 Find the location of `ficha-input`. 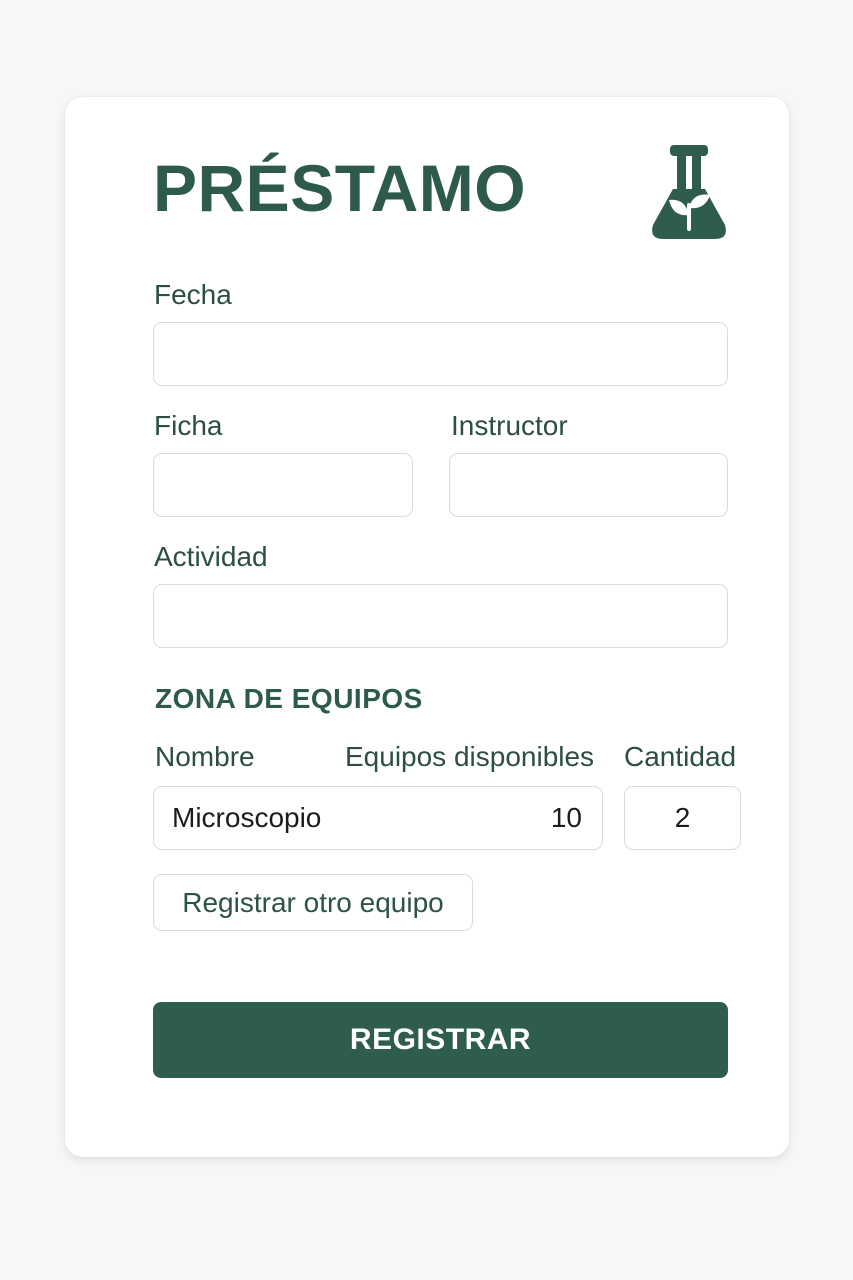

ficha-input is located at coordinates (283, 485).